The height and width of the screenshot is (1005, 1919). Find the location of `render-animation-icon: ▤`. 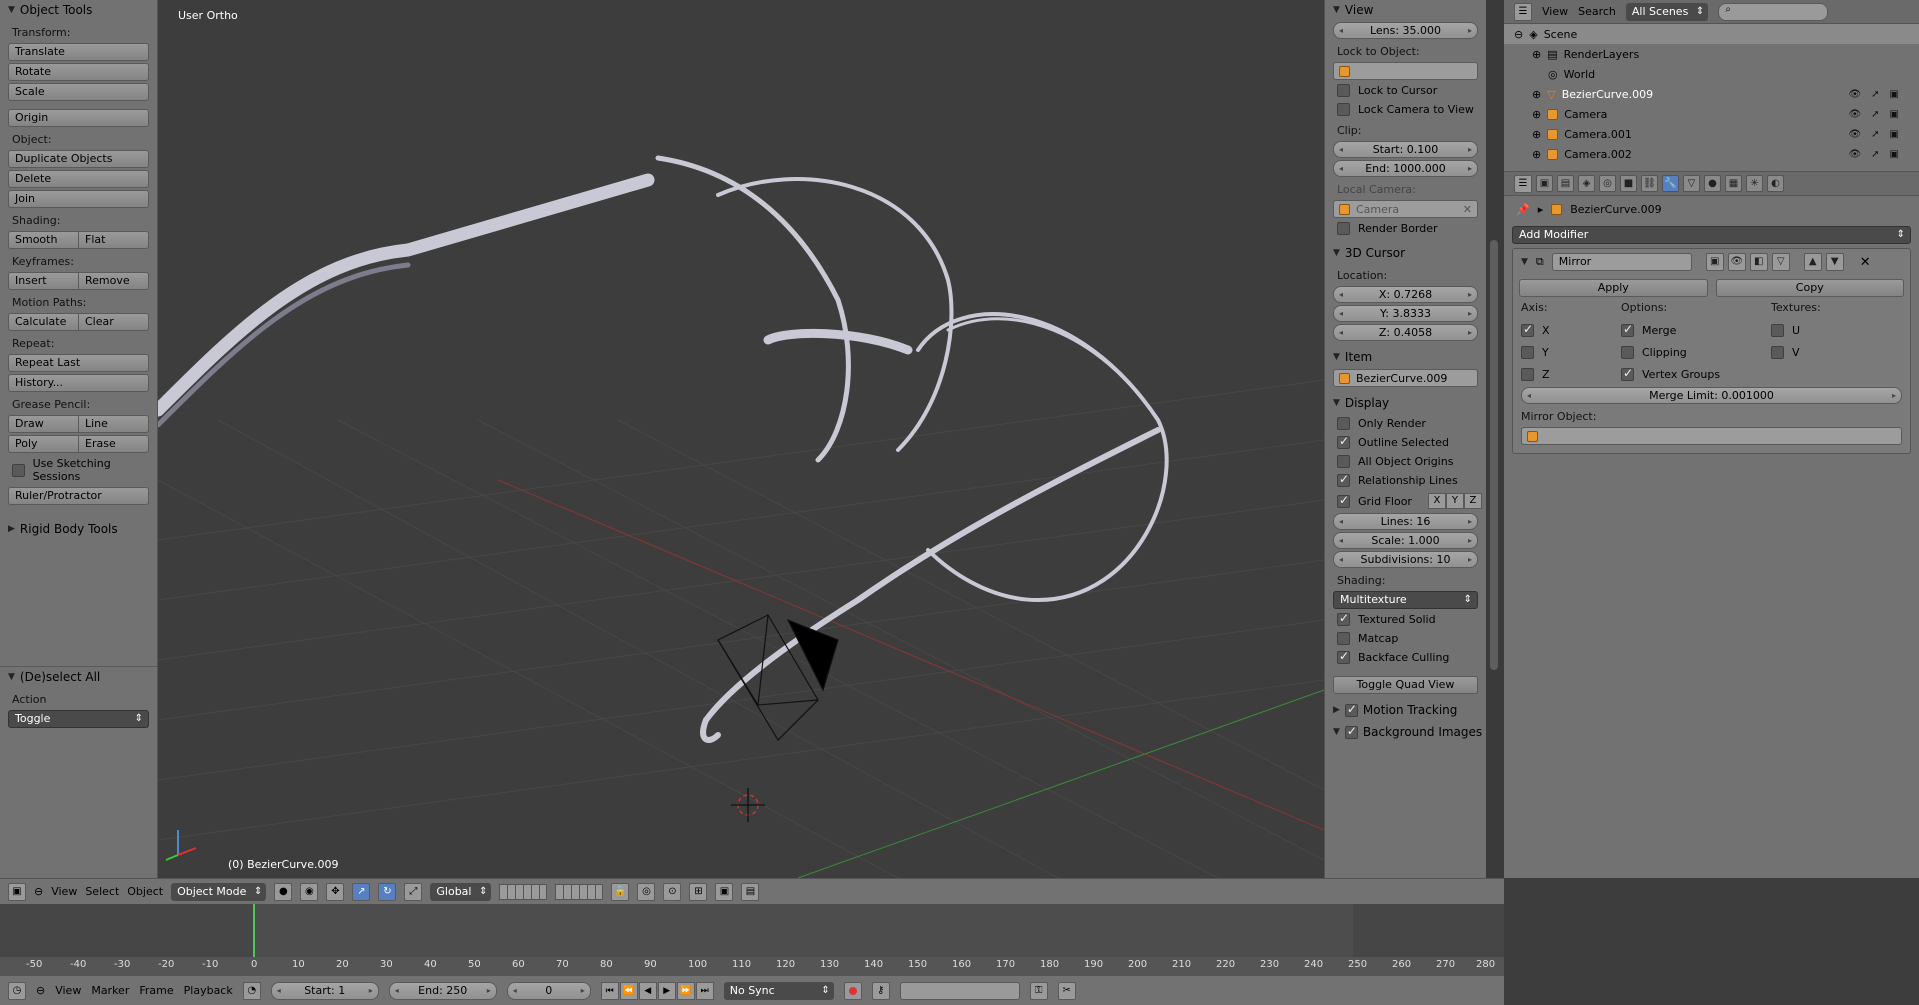

render-animation-icon: ▤ is located at coordinates (750, 891).